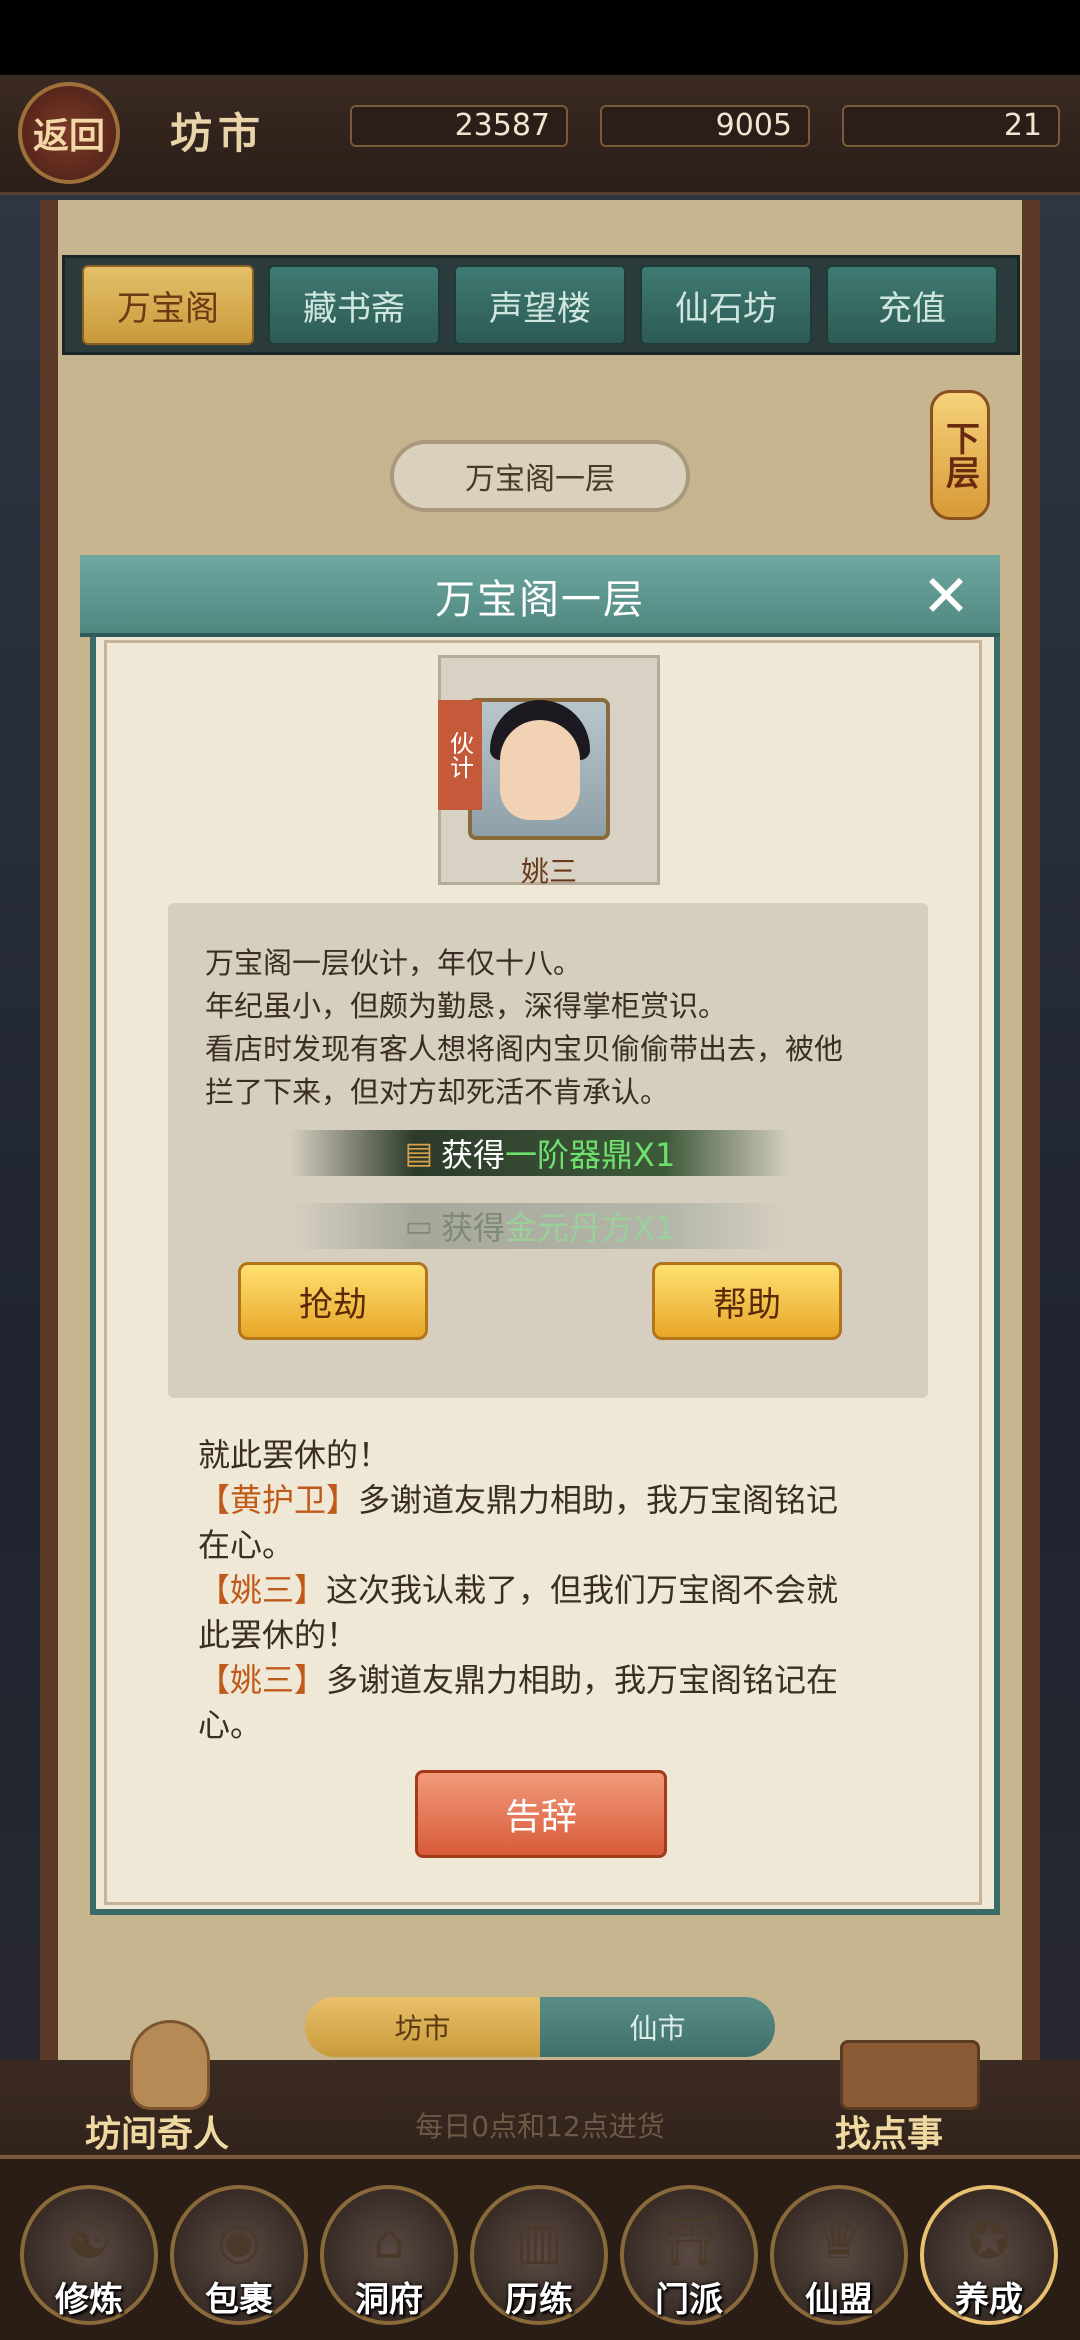 The width and height of the screenshot is (1080, 2340). I want to click on log-text: 此罢休的！, so click(278, 1635).